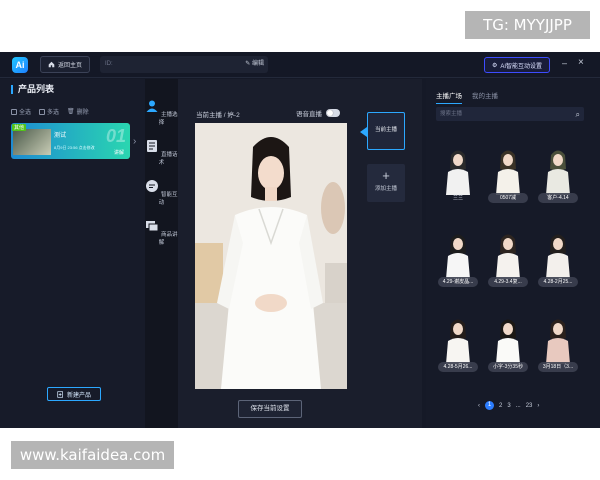 The image size is (600, 480). I want to click on app-logo: Ai, so click(20, 65).